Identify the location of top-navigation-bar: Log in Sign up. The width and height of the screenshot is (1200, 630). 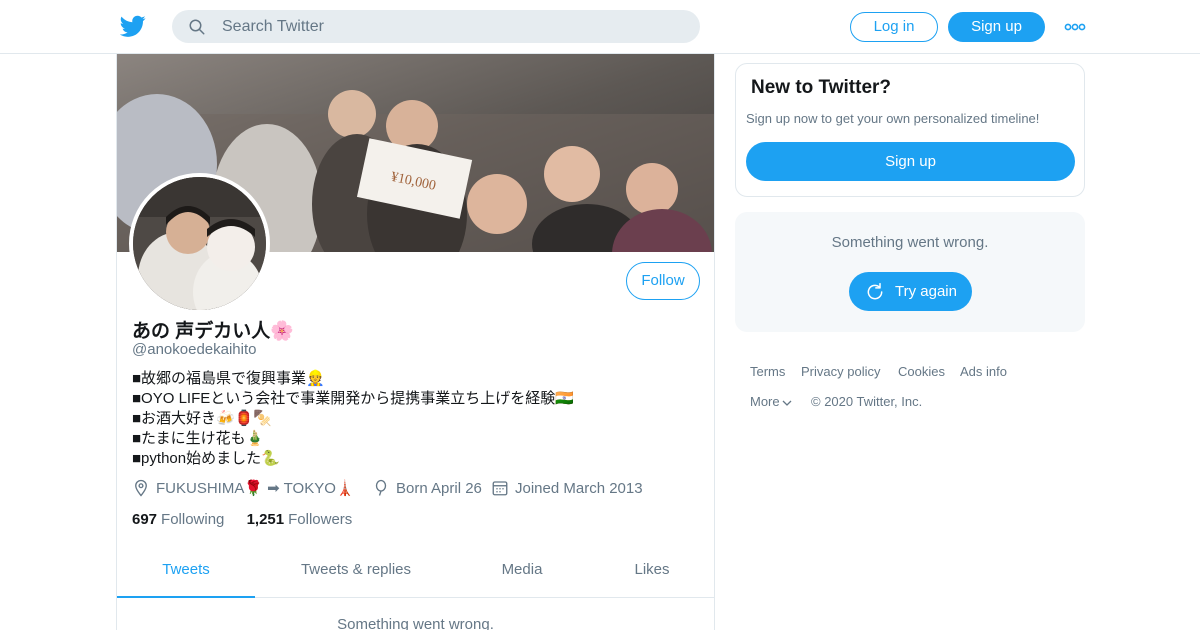
(600, 27).